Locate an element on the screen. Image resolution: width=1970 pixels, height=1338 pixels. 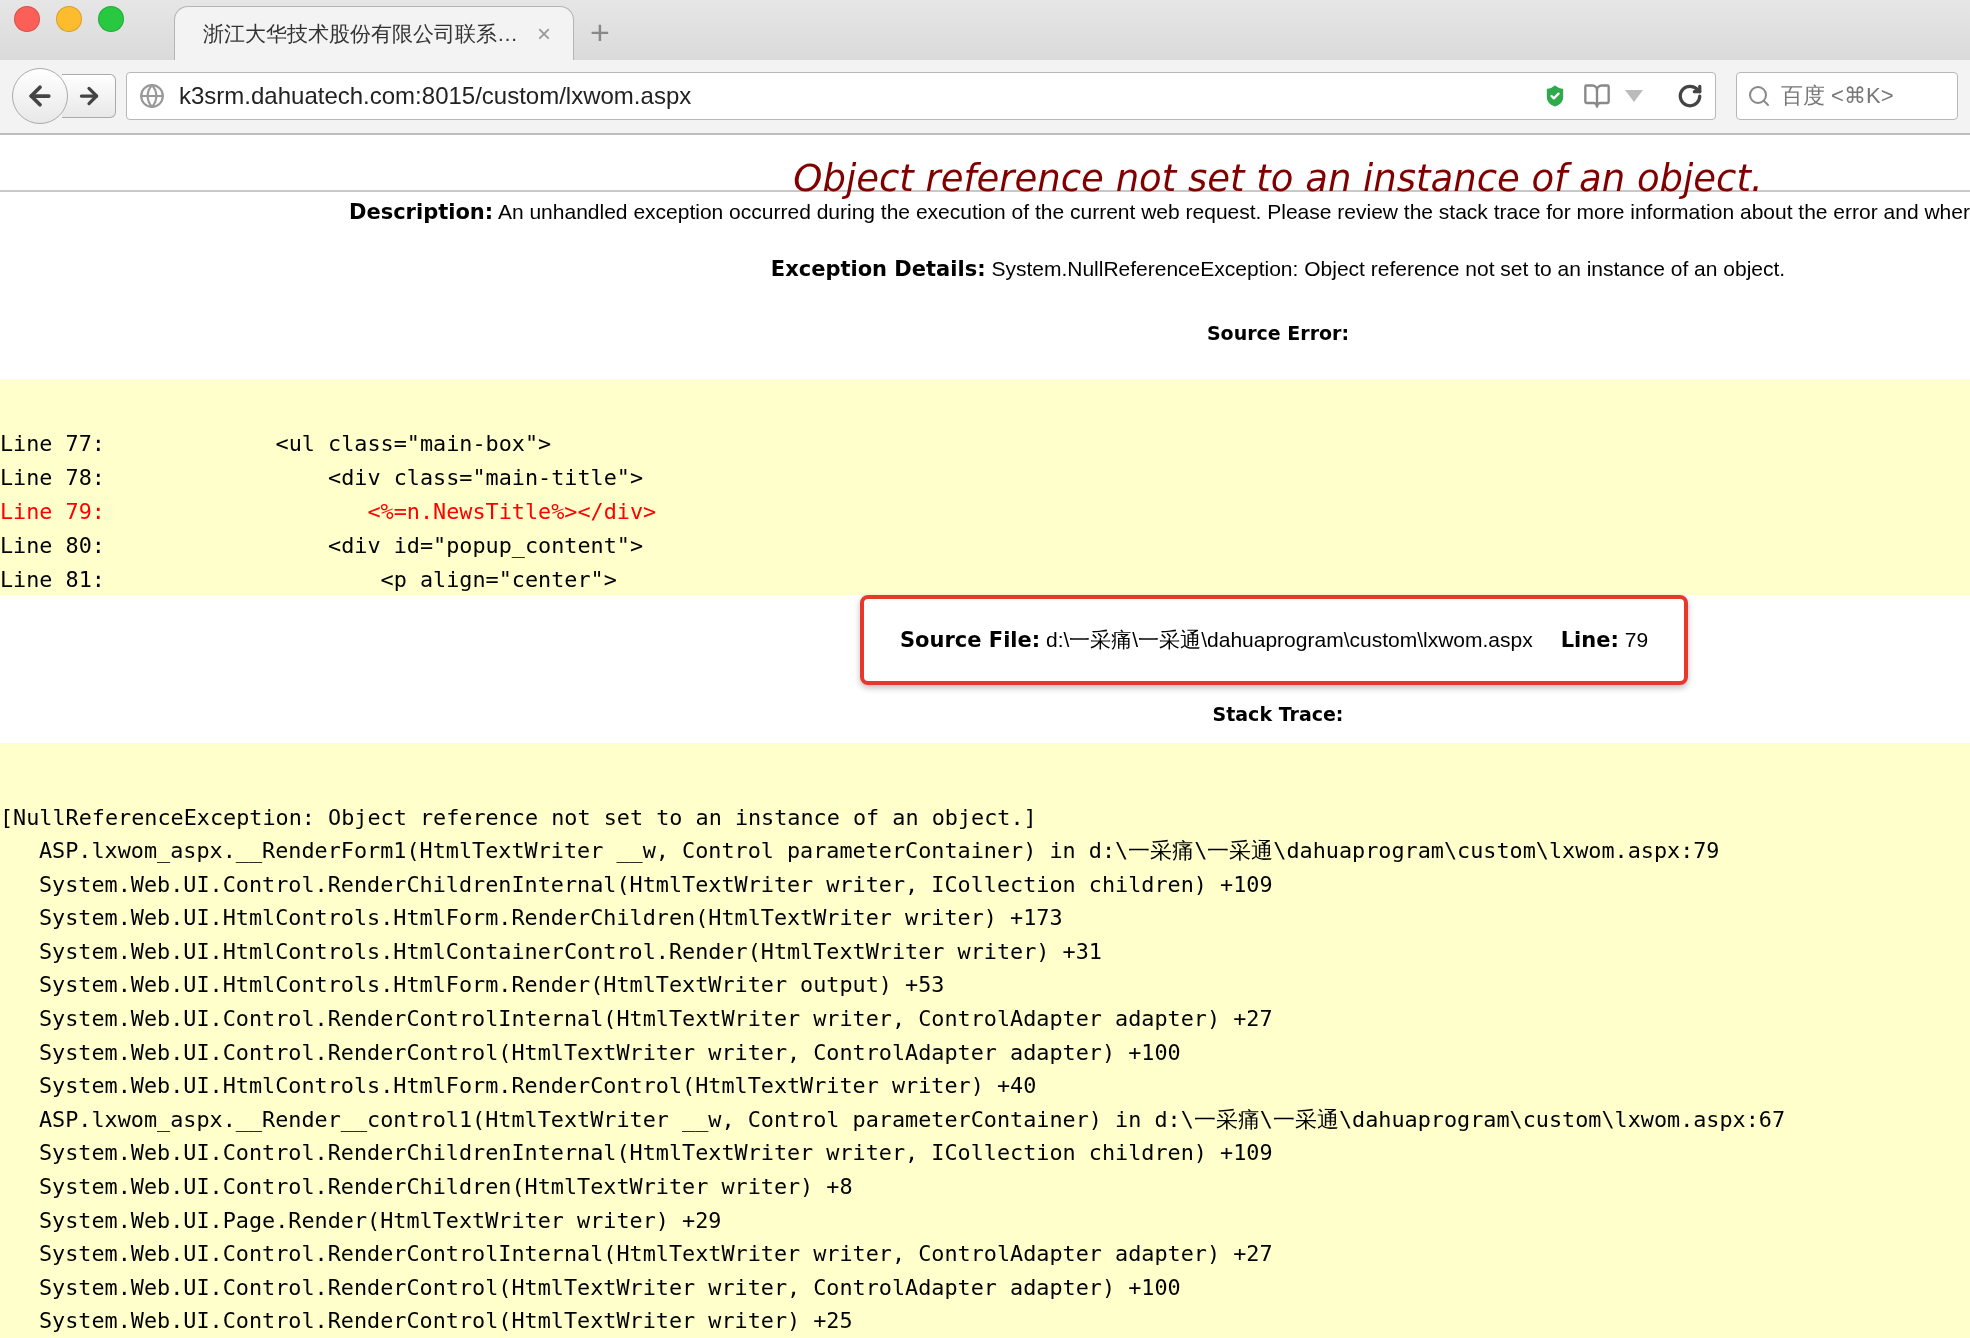
stack-trace-line: System.Web.UI.Control.RenderChildren(HtmlTextWriter writer) +8 is located at coordinates (446, 1187).